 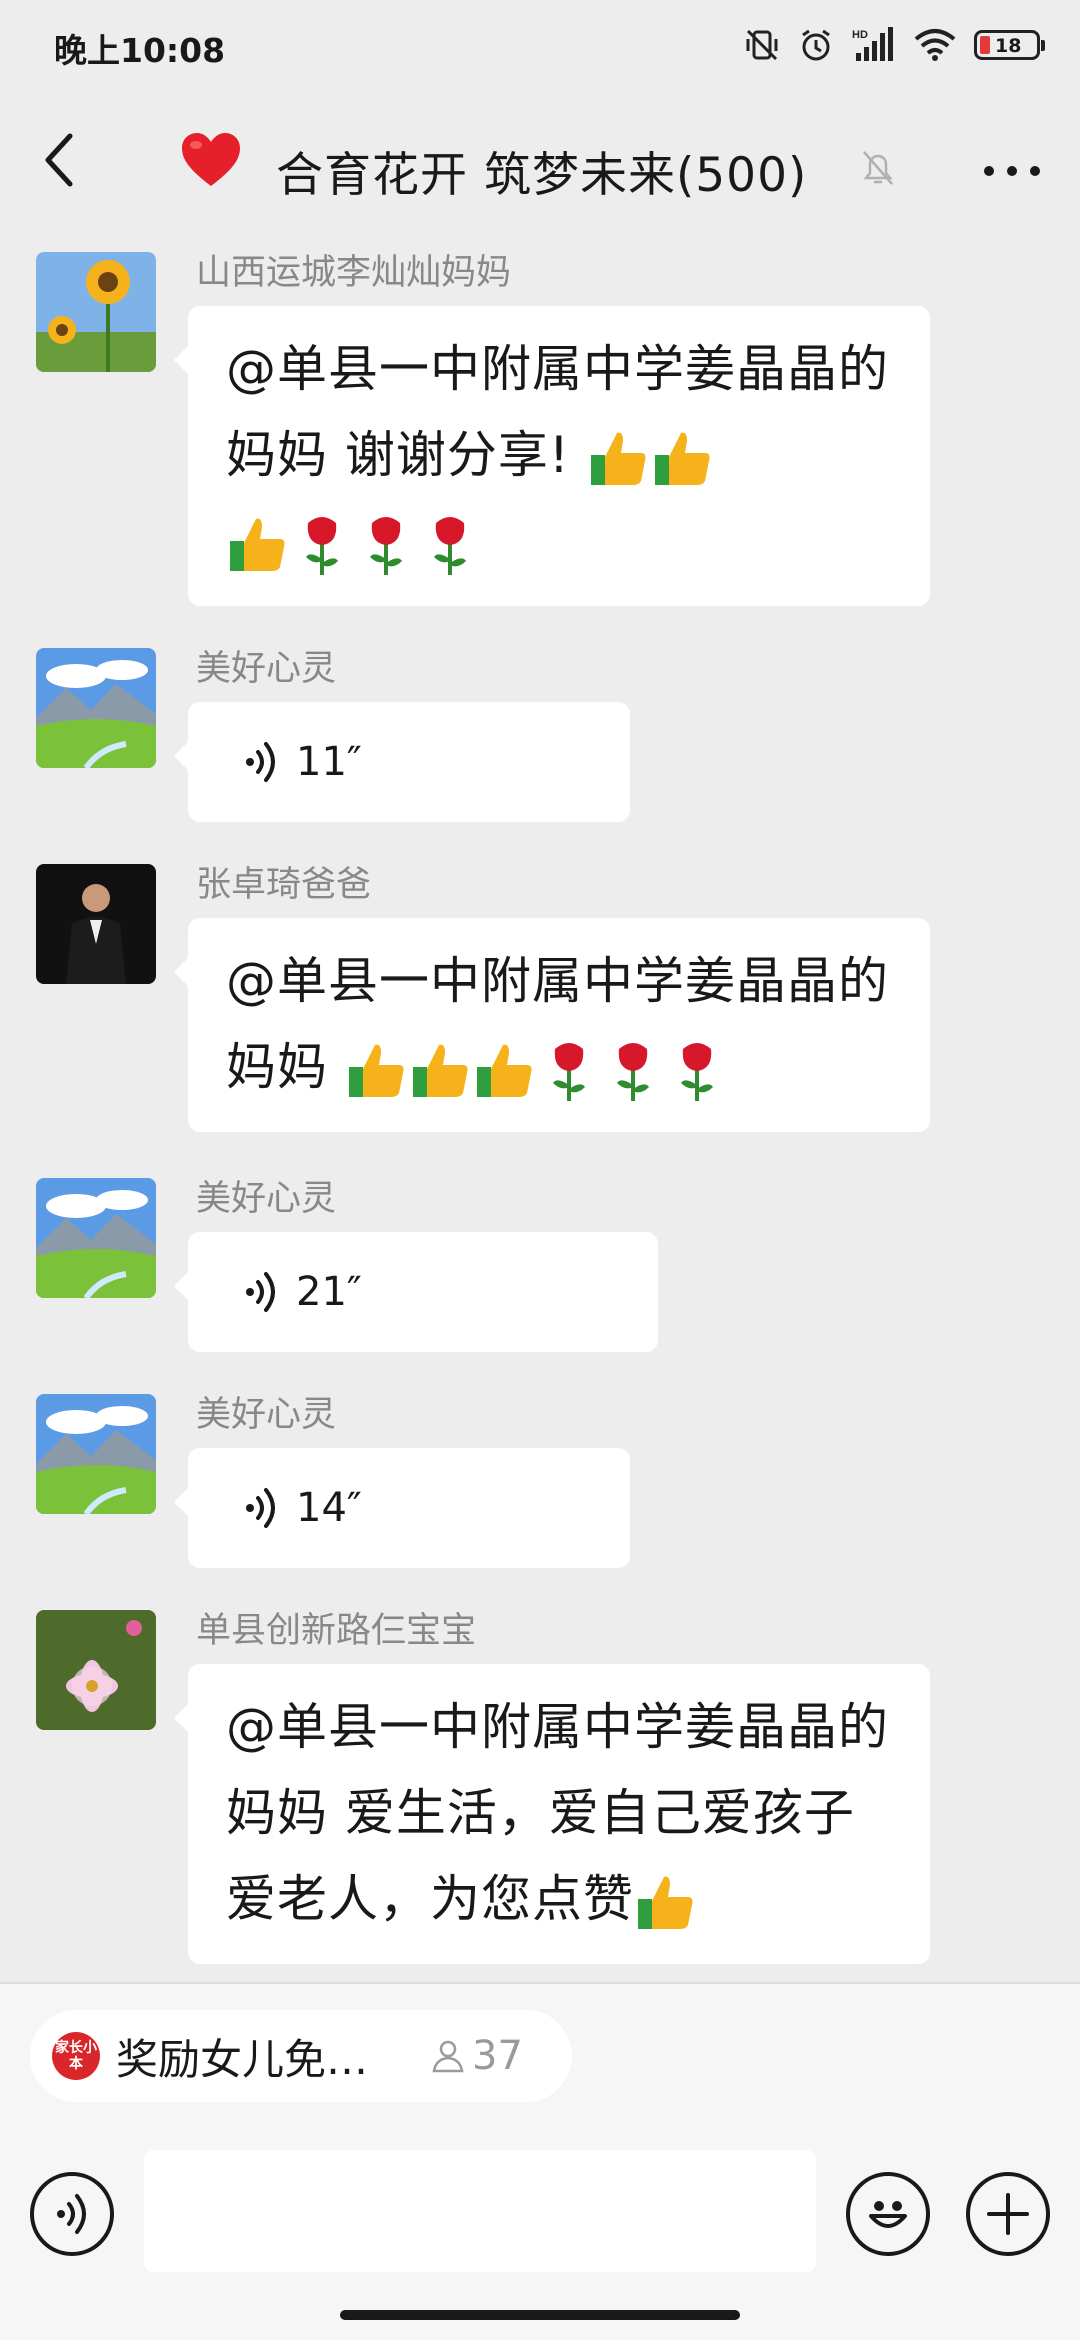 I want to click on plus-icon, so click(x=1008, y=2214).